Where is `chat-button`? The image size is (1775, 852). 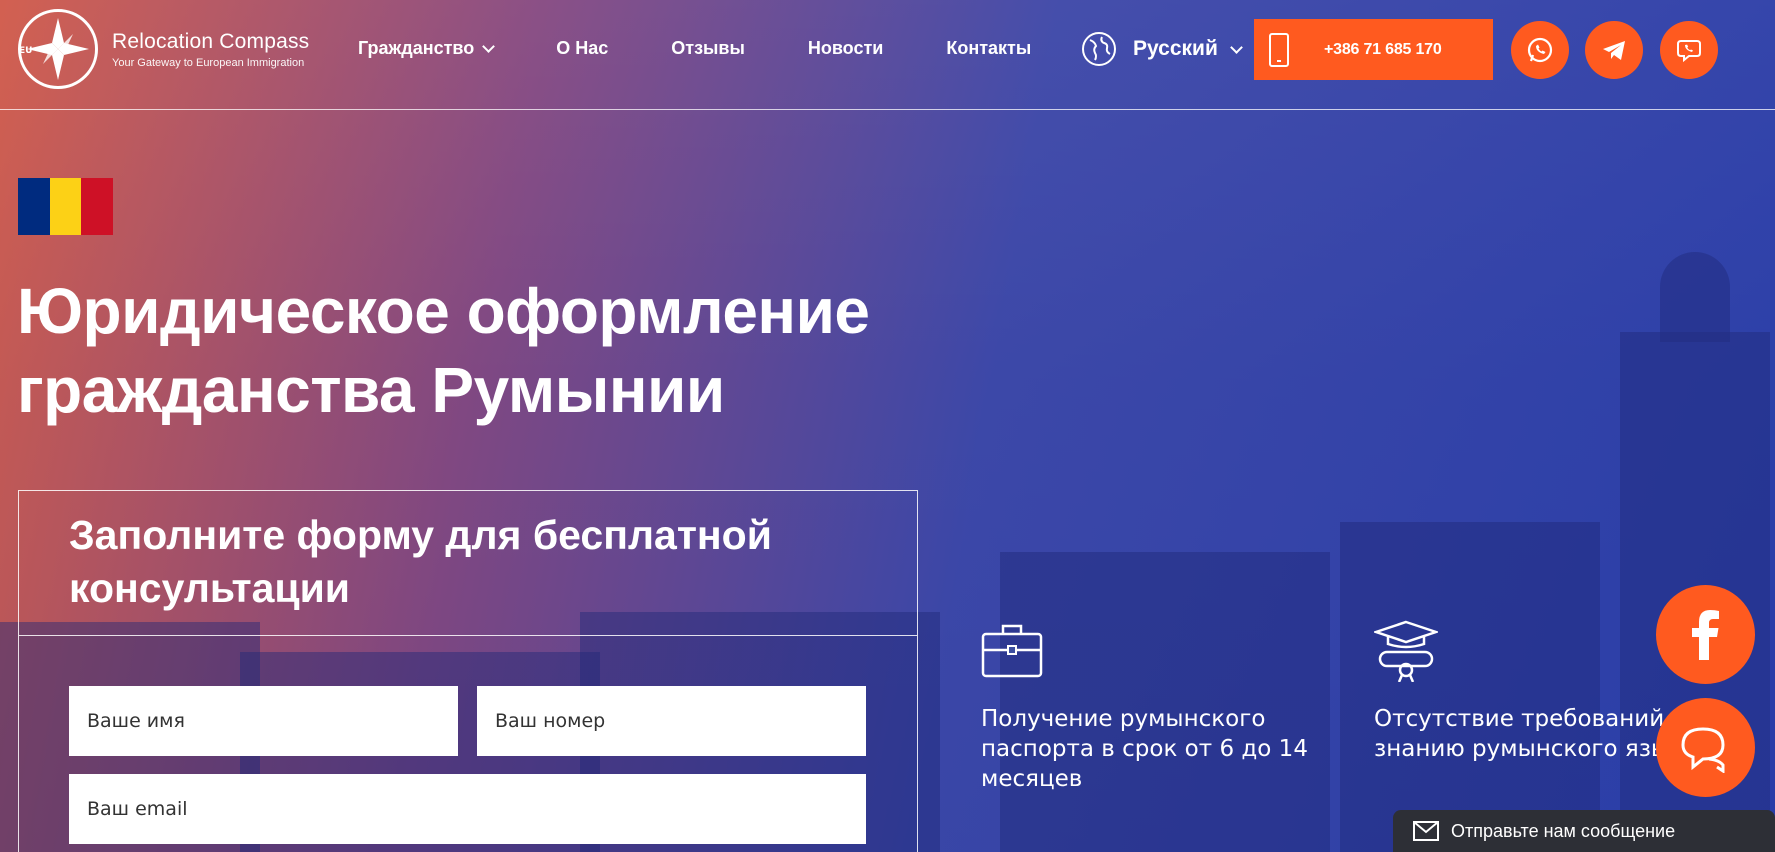
chat-button is located at coordinates (1705, 747).